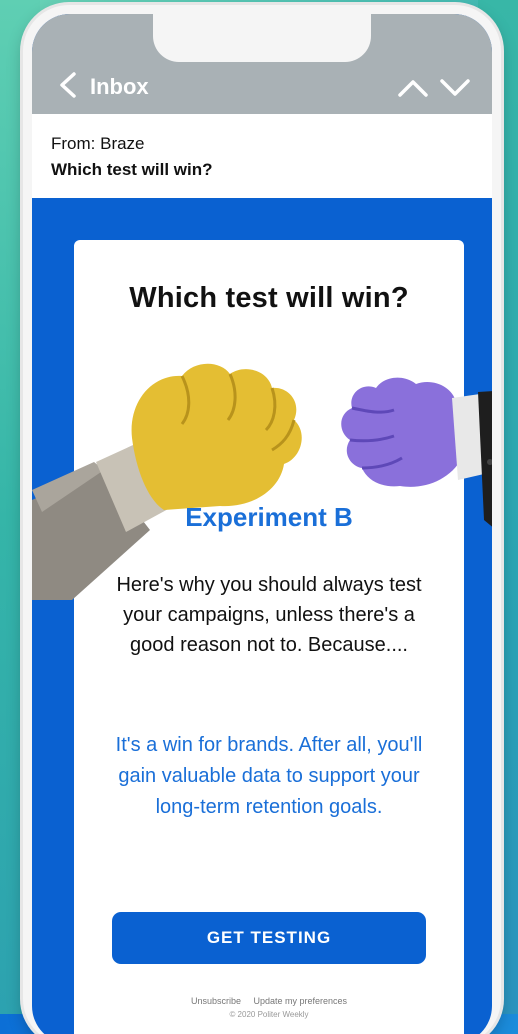 Image resolution: width=518 pixels, height=1034 pixels. What do you see at coordinates (269, 938) in the screenshot?
I see `get-testing-button: GET TESTING` at bounding box center [269, 938].